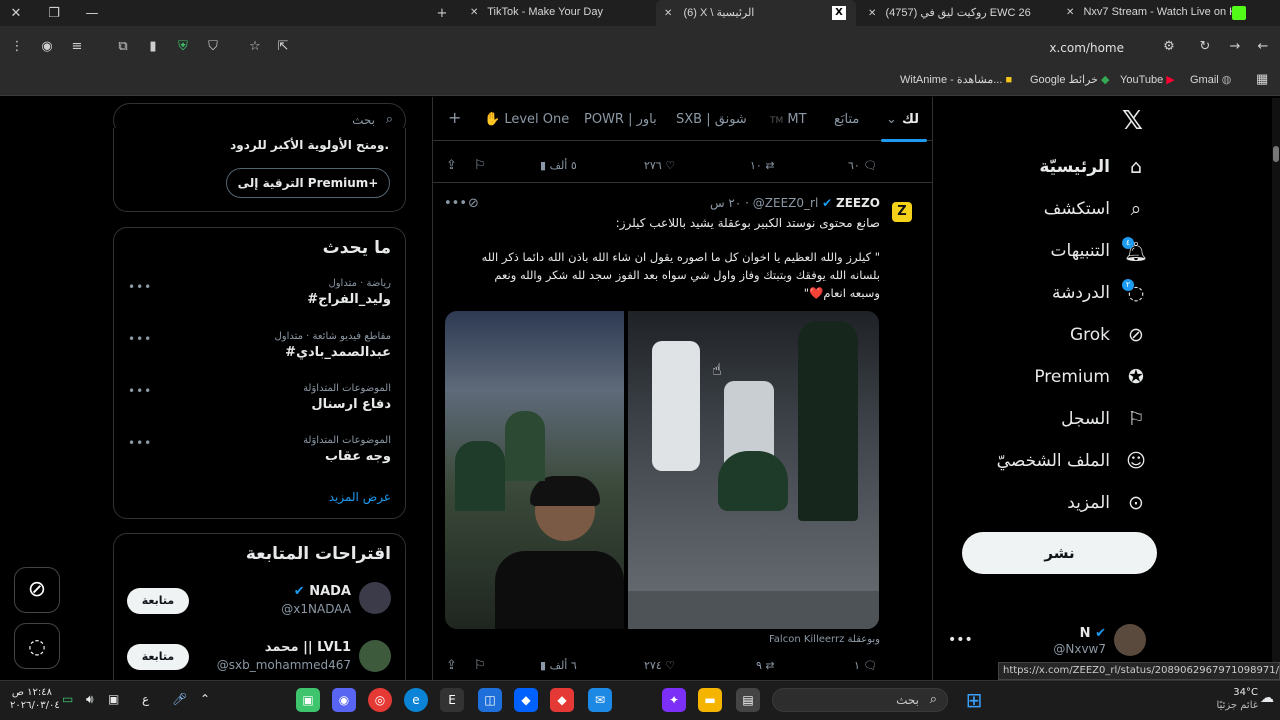  I want to click on network-icon: ▣, so click(113, 699).